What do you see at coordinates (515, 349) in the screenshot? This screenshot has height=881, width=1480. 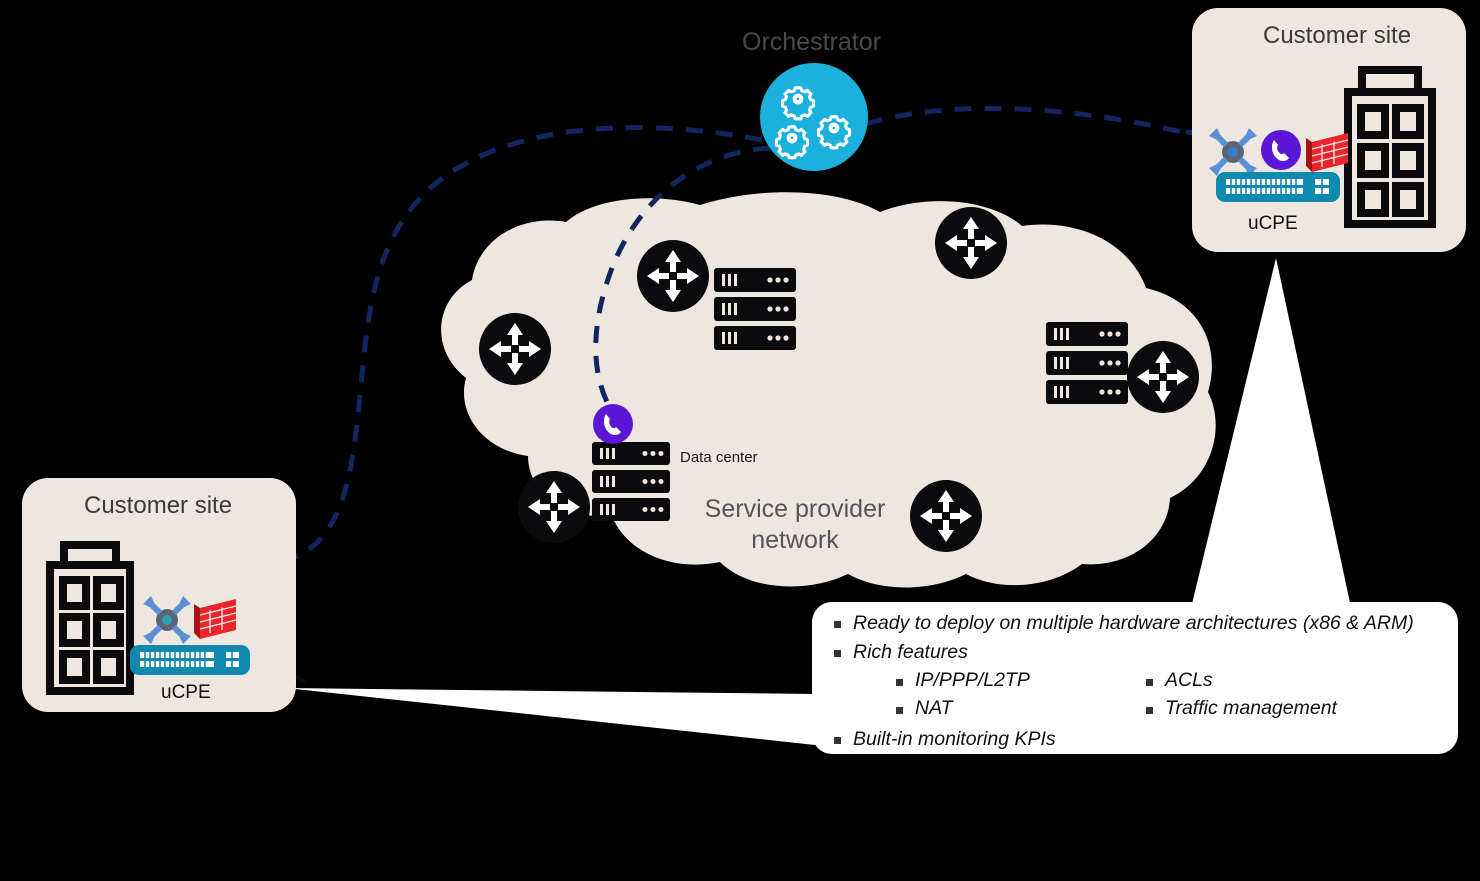 I see `router-left` at bounding box center [515, 349].